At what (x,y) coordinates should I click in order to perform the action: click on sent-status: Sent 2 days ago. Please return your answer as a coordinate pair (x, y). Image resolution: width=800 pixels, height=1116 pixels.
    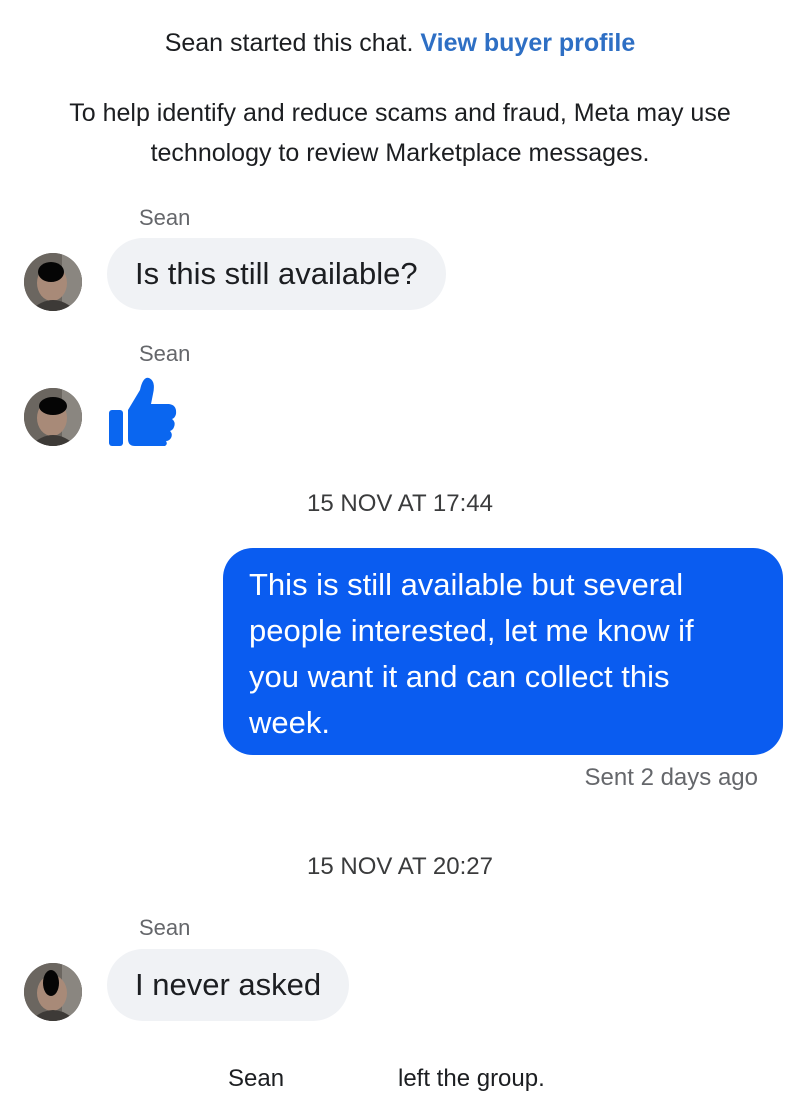
    Looking at the image, I should click on (671, 777).